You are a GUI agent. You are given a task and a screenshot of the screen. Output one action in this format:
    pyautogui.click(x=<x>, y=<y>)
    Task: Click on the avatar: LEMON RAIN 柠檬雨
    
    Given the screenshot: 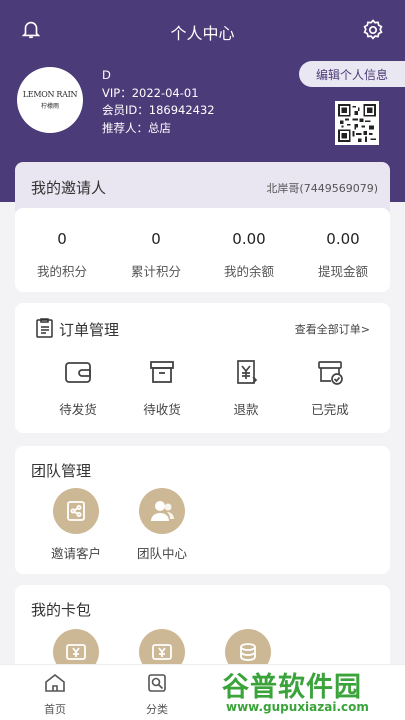 What is the action you would take?
    pyautogui.click(x=50, y=100)
    